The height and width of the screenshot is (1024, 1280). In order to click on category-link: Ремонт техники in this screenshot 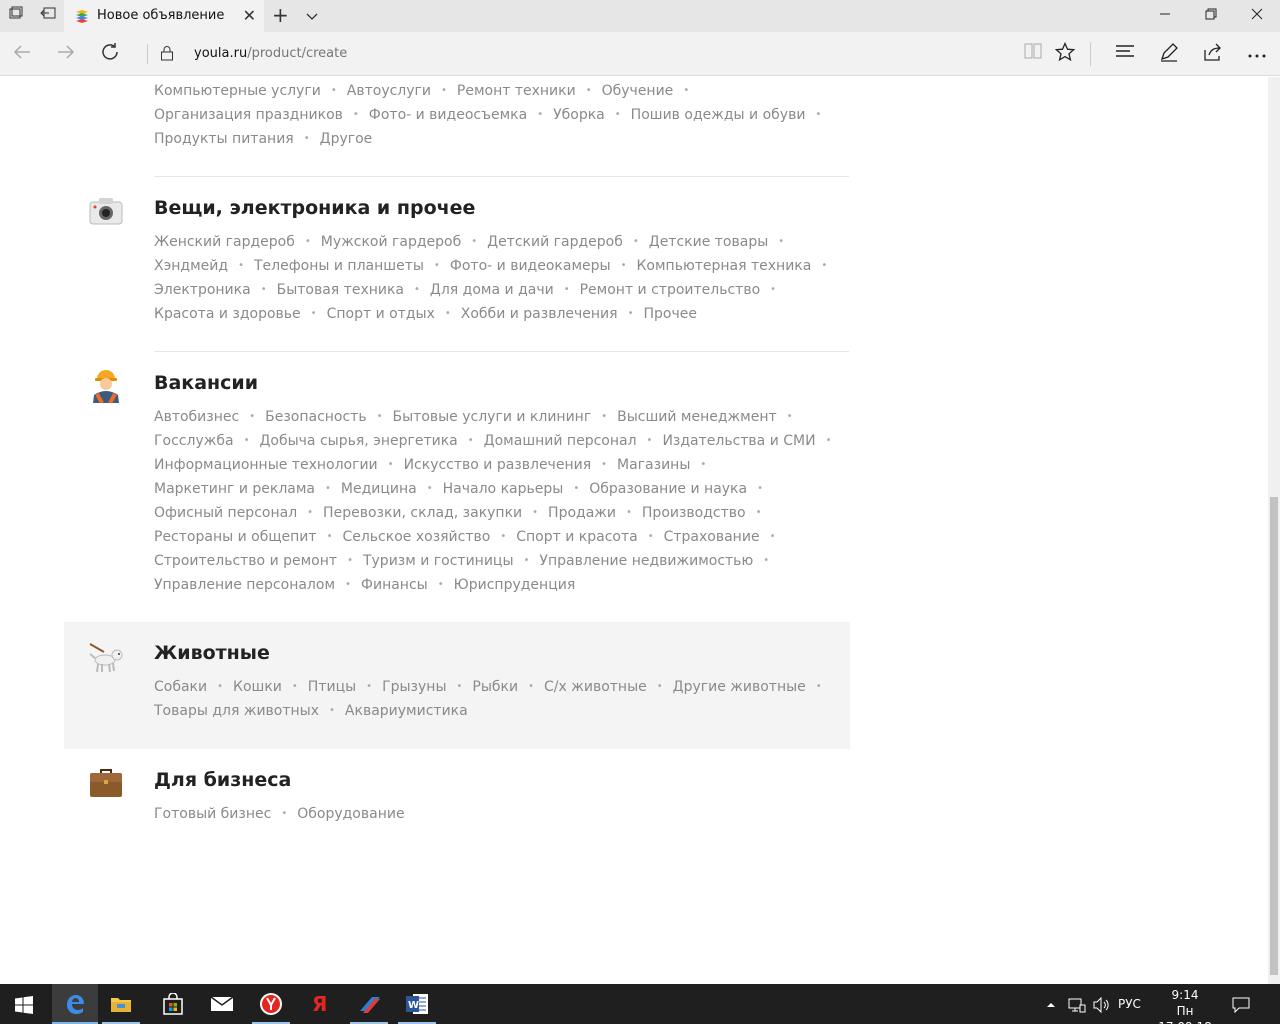, I will do `click(516, 91)`.